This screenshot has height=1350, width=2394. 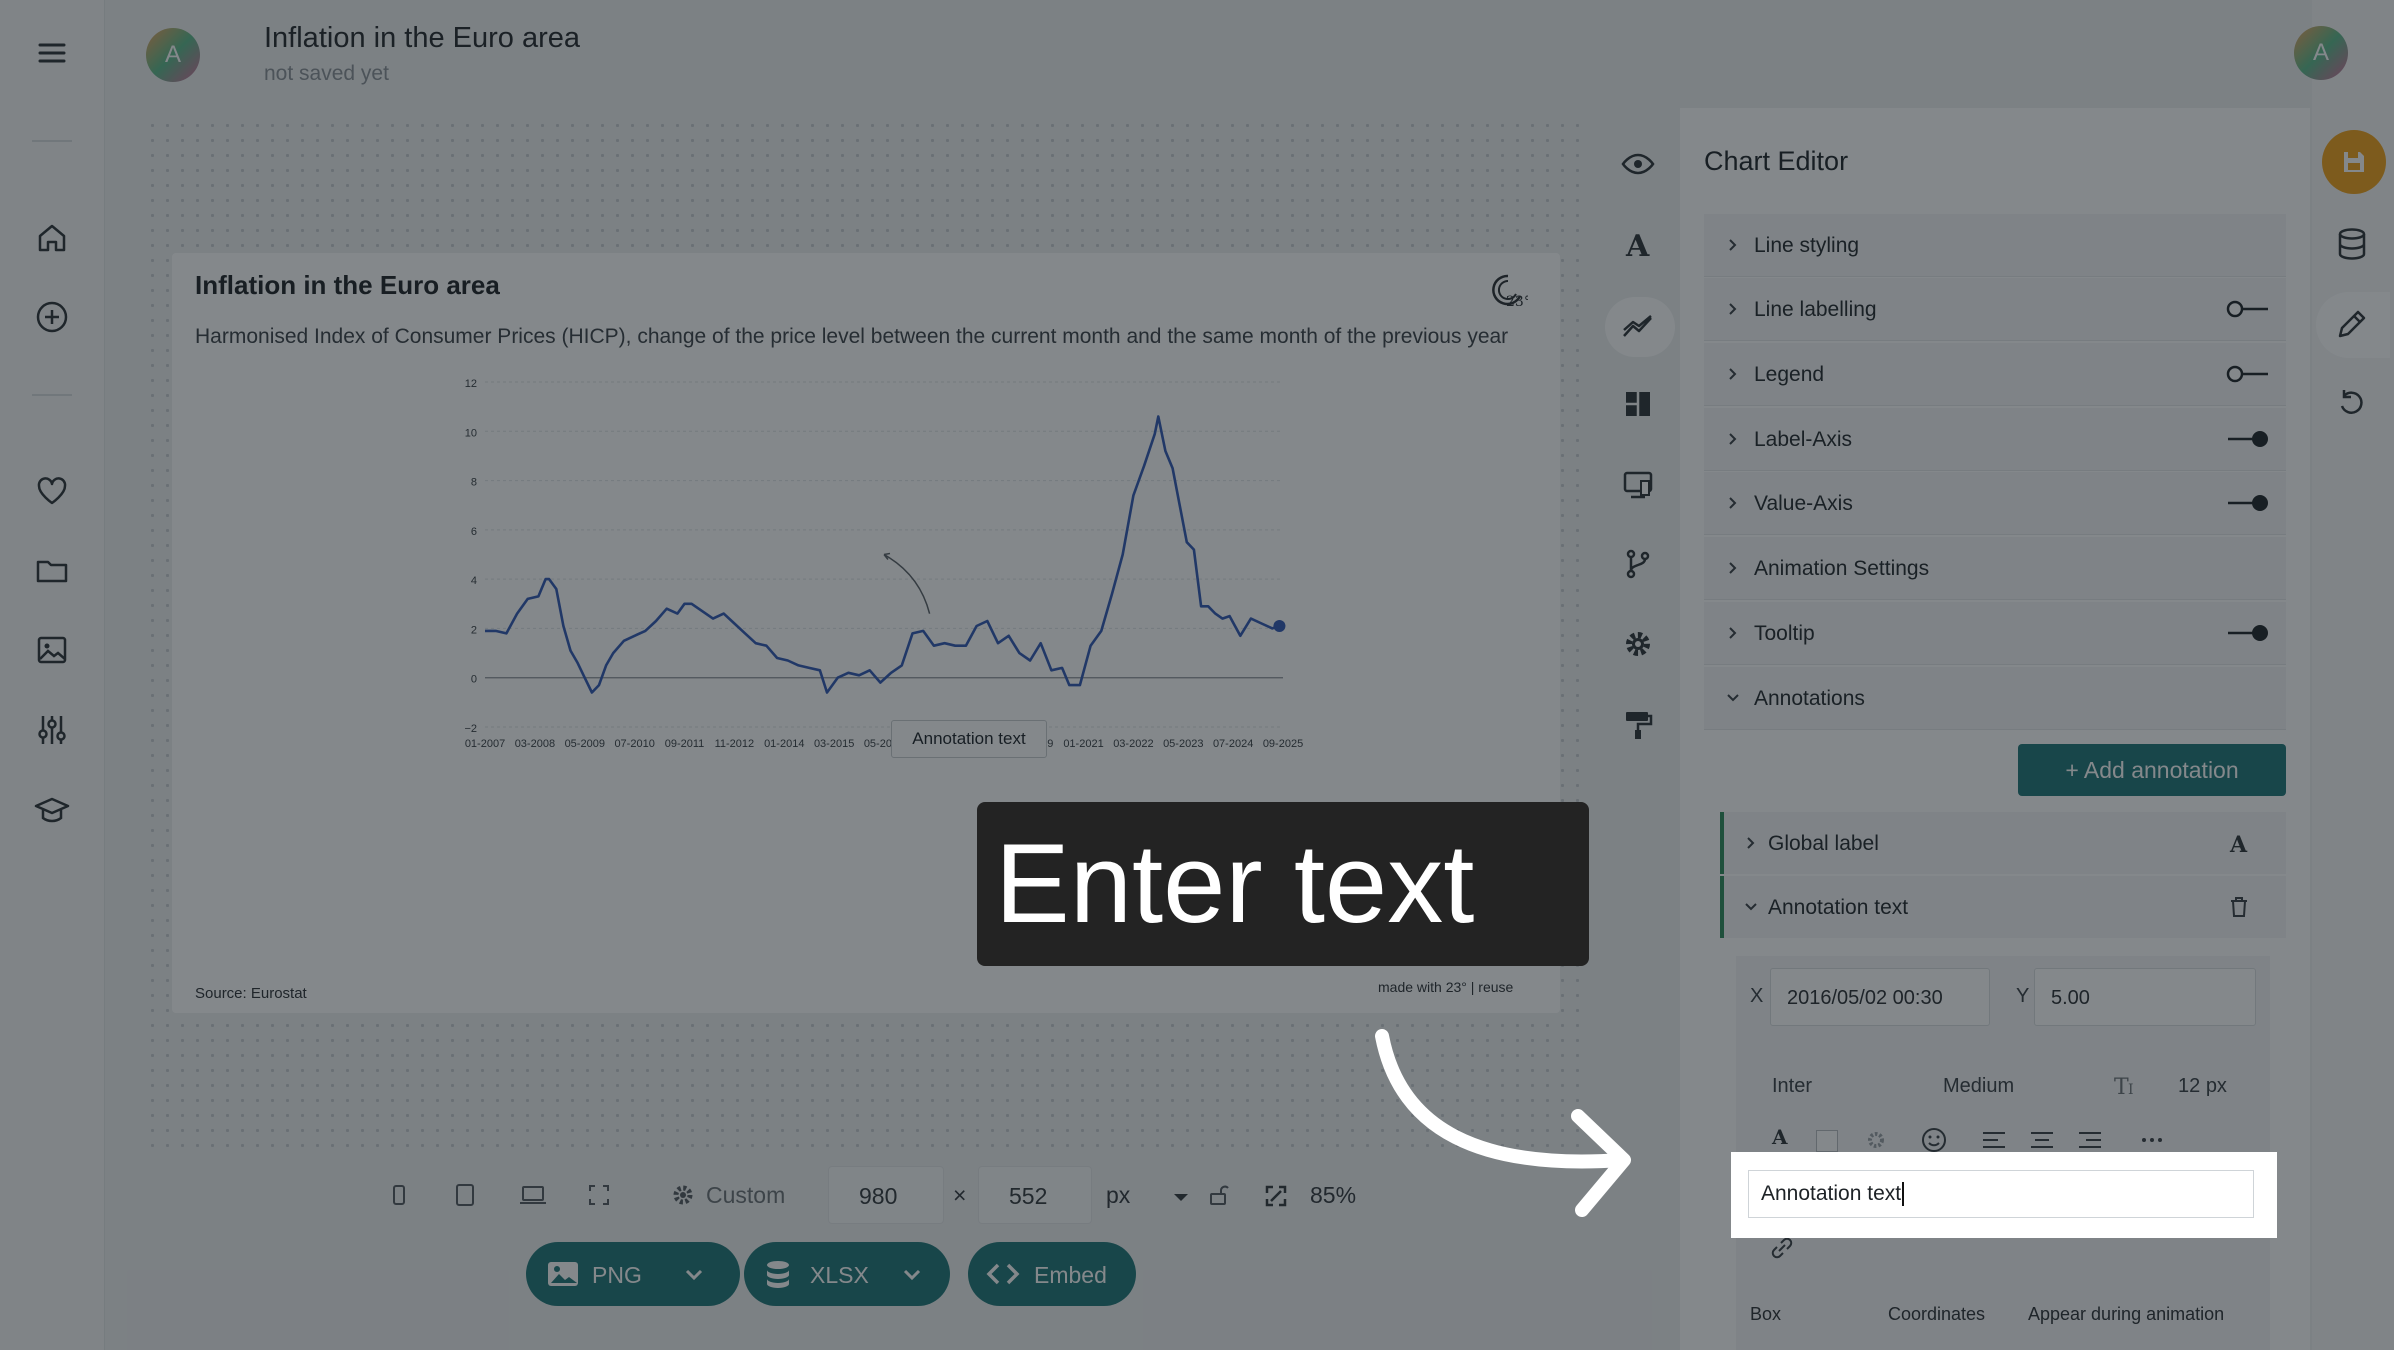 I want to click on x-tick-label: 03-2022, so click(x=1133, y=744).